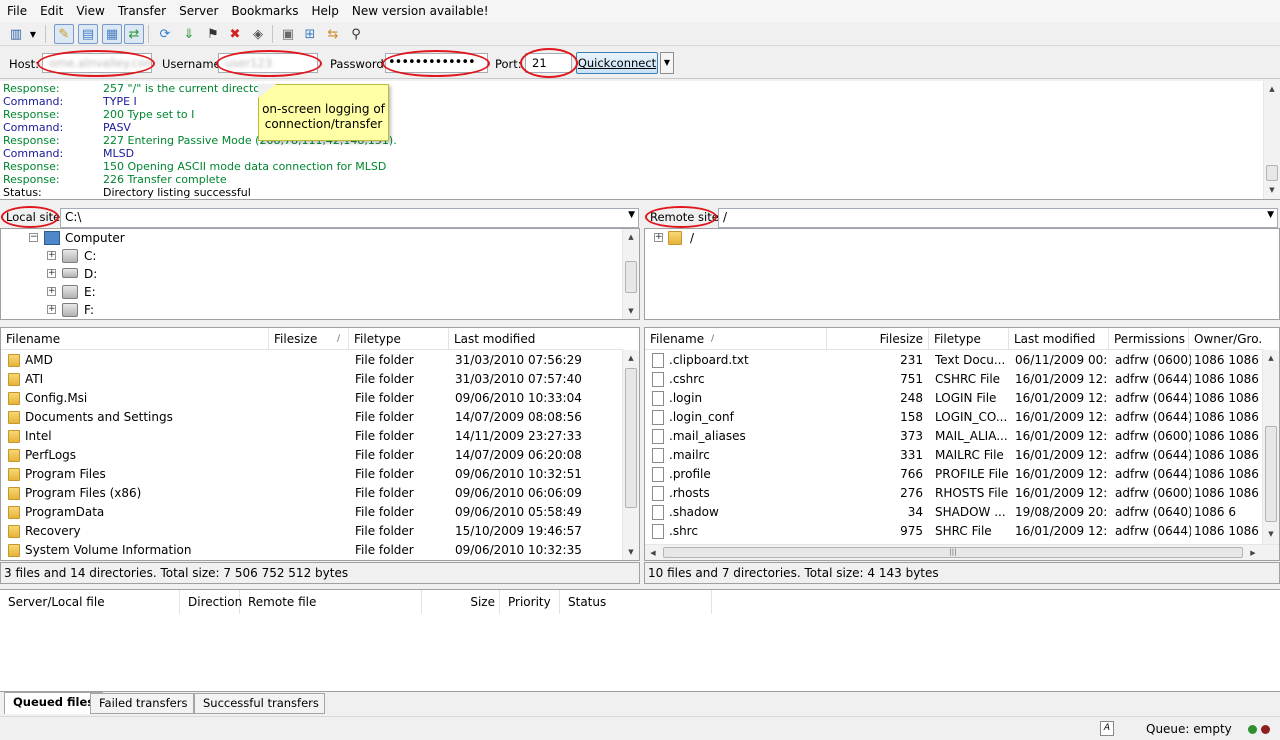 The image size is (1280, 740). What do you see at coordinates (312, 436) in the screenshot?
I see `table-row: Intel File folder 14/11/2009 23:27:33` at bounding box center [312, 436].